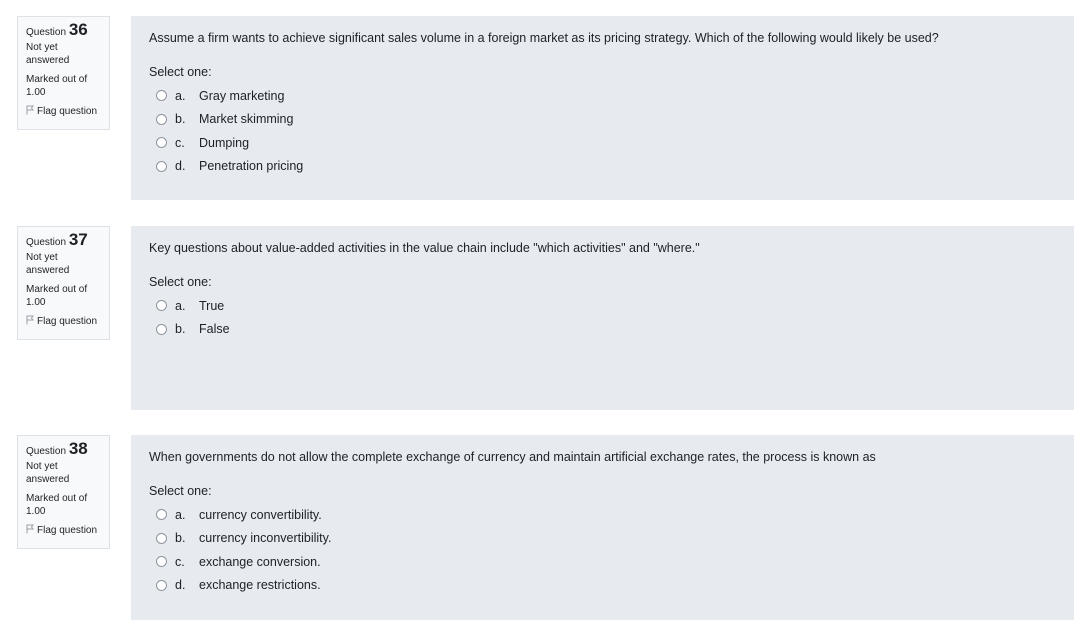 This screenshot has height=623, width=1074. Describe the element at coordinates (260, 585) in the screenshot. I see `option-text: exchange restrictions.` at that location.